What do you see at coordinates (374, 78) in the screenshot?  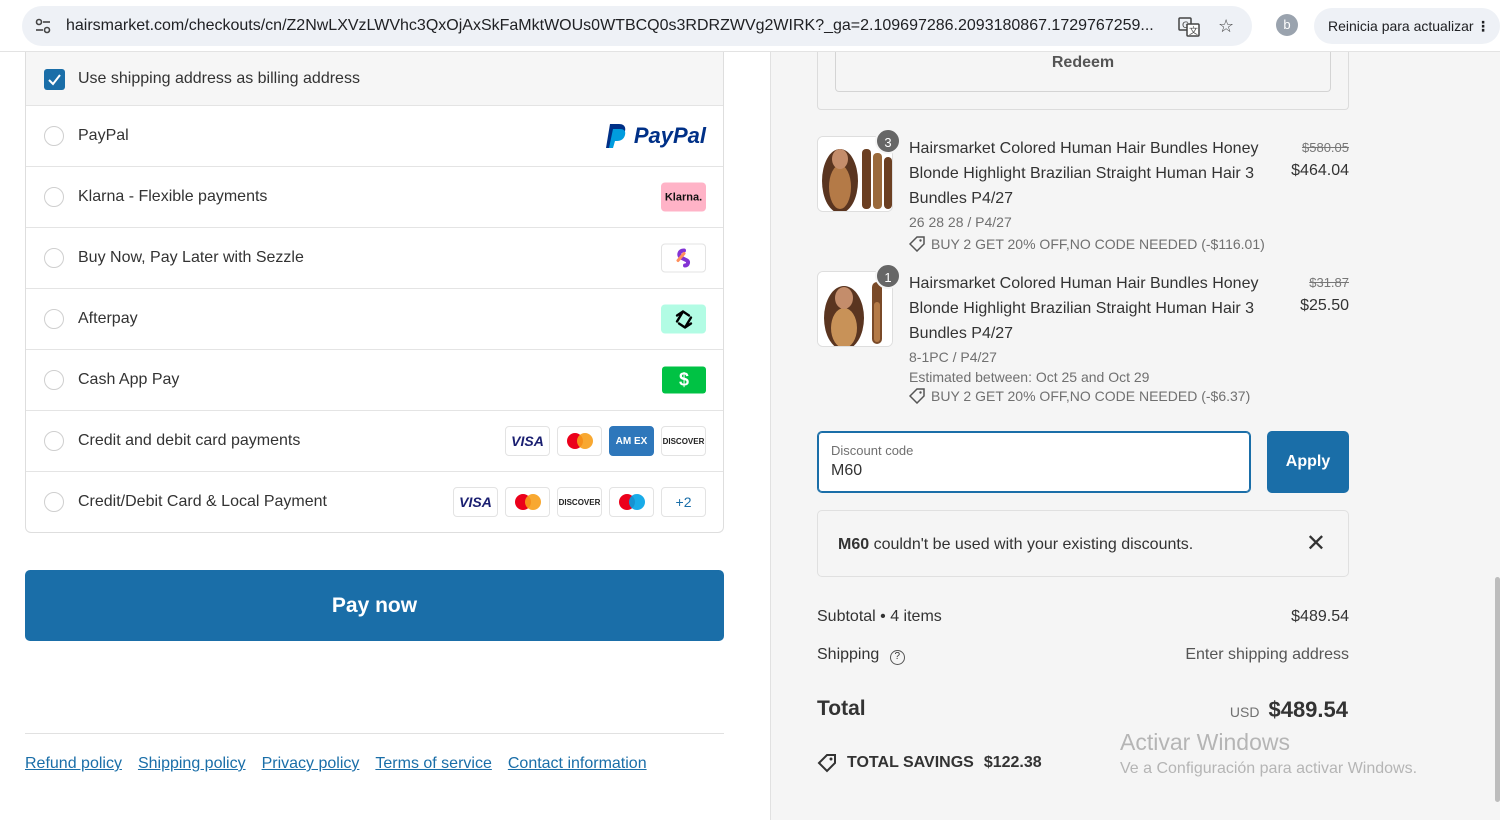 I see `billing-address-row: Use shipping address as billing address` at bounding box center [374, 78].